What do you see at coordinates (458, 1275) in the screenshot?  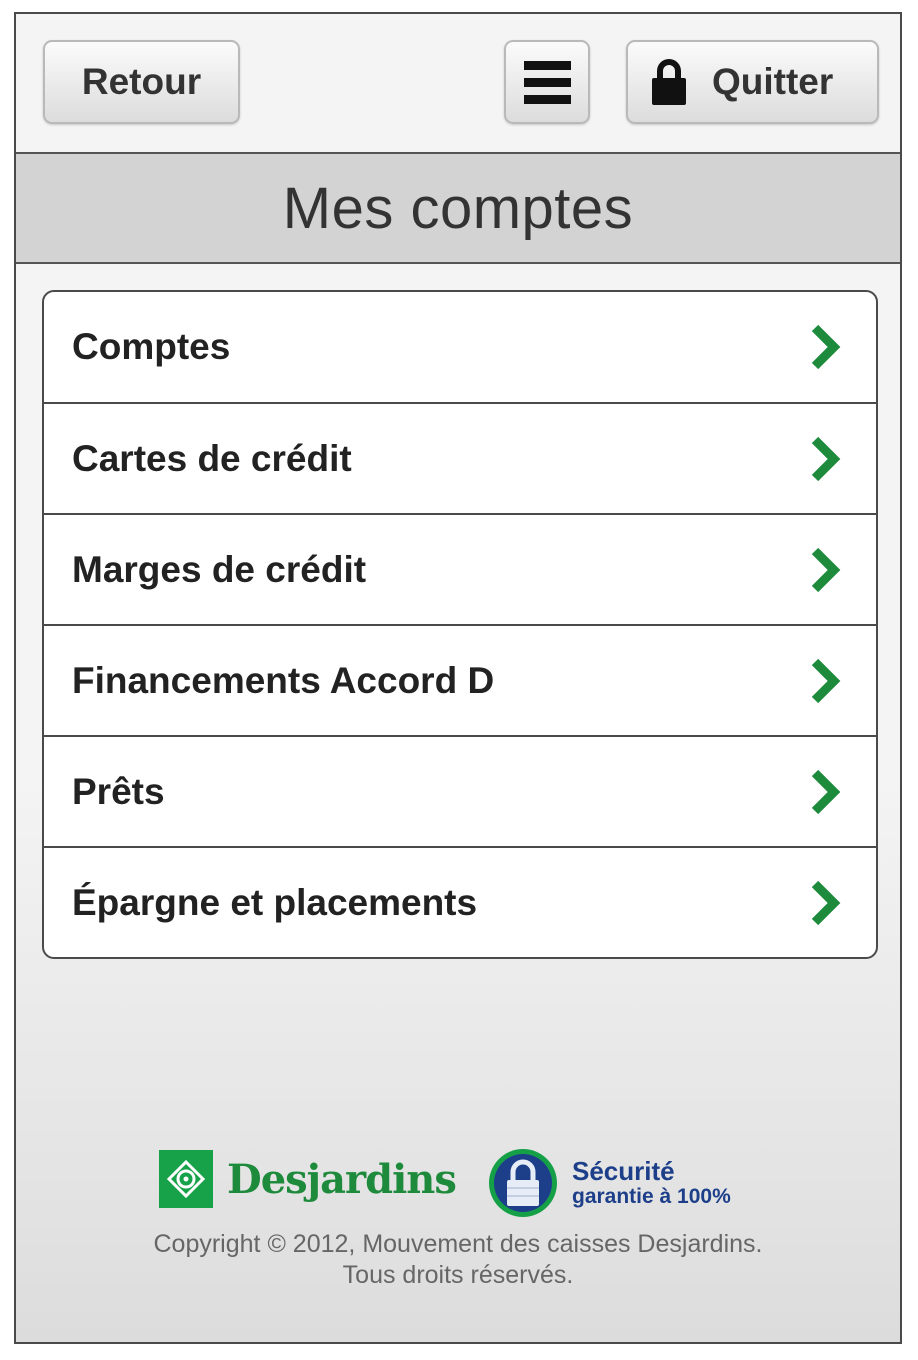 I see `copyright-line-2: Tous droits réservés.` at bounding box center [458, 1275].